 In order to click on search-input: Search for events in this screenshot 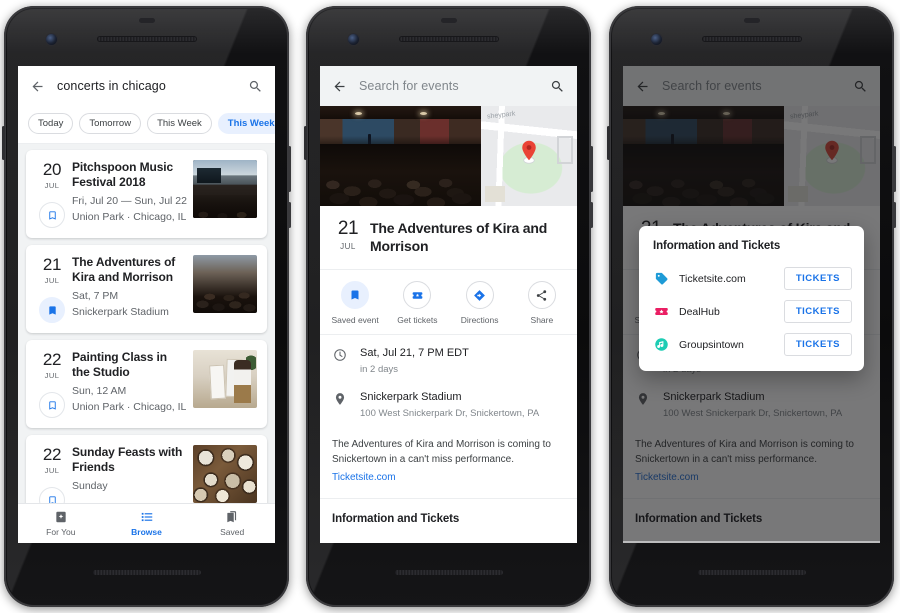, I will do `click(448, 86)`.